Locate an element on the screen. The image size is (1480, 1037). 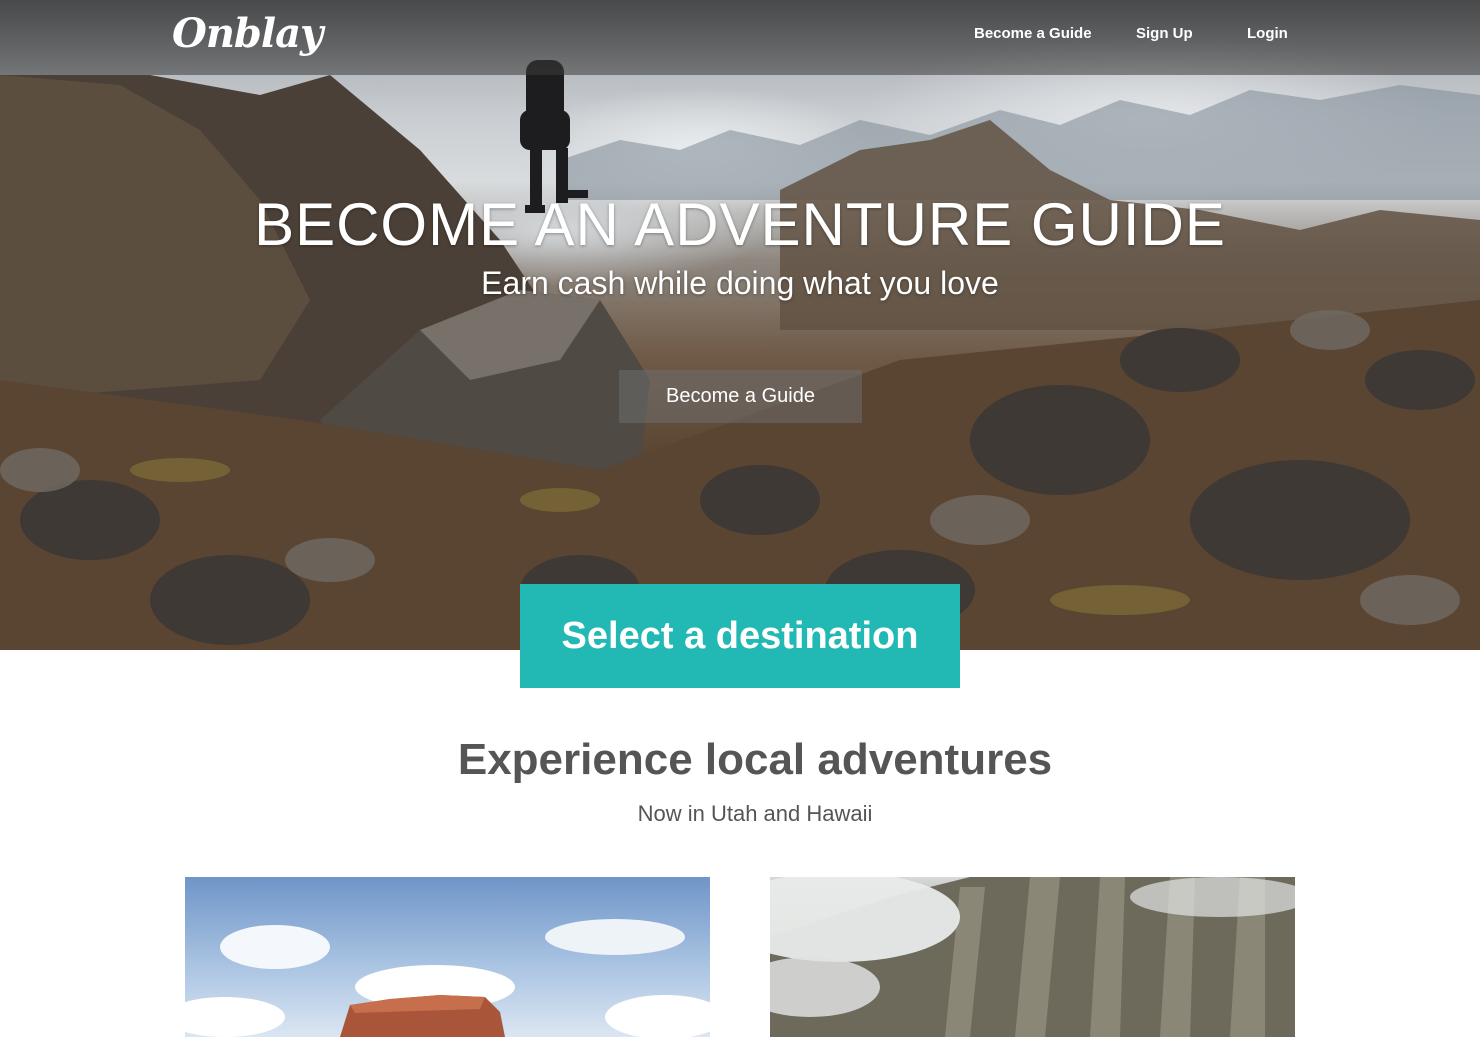
brand-logo: Onblay is located at coordinates (247, 33).